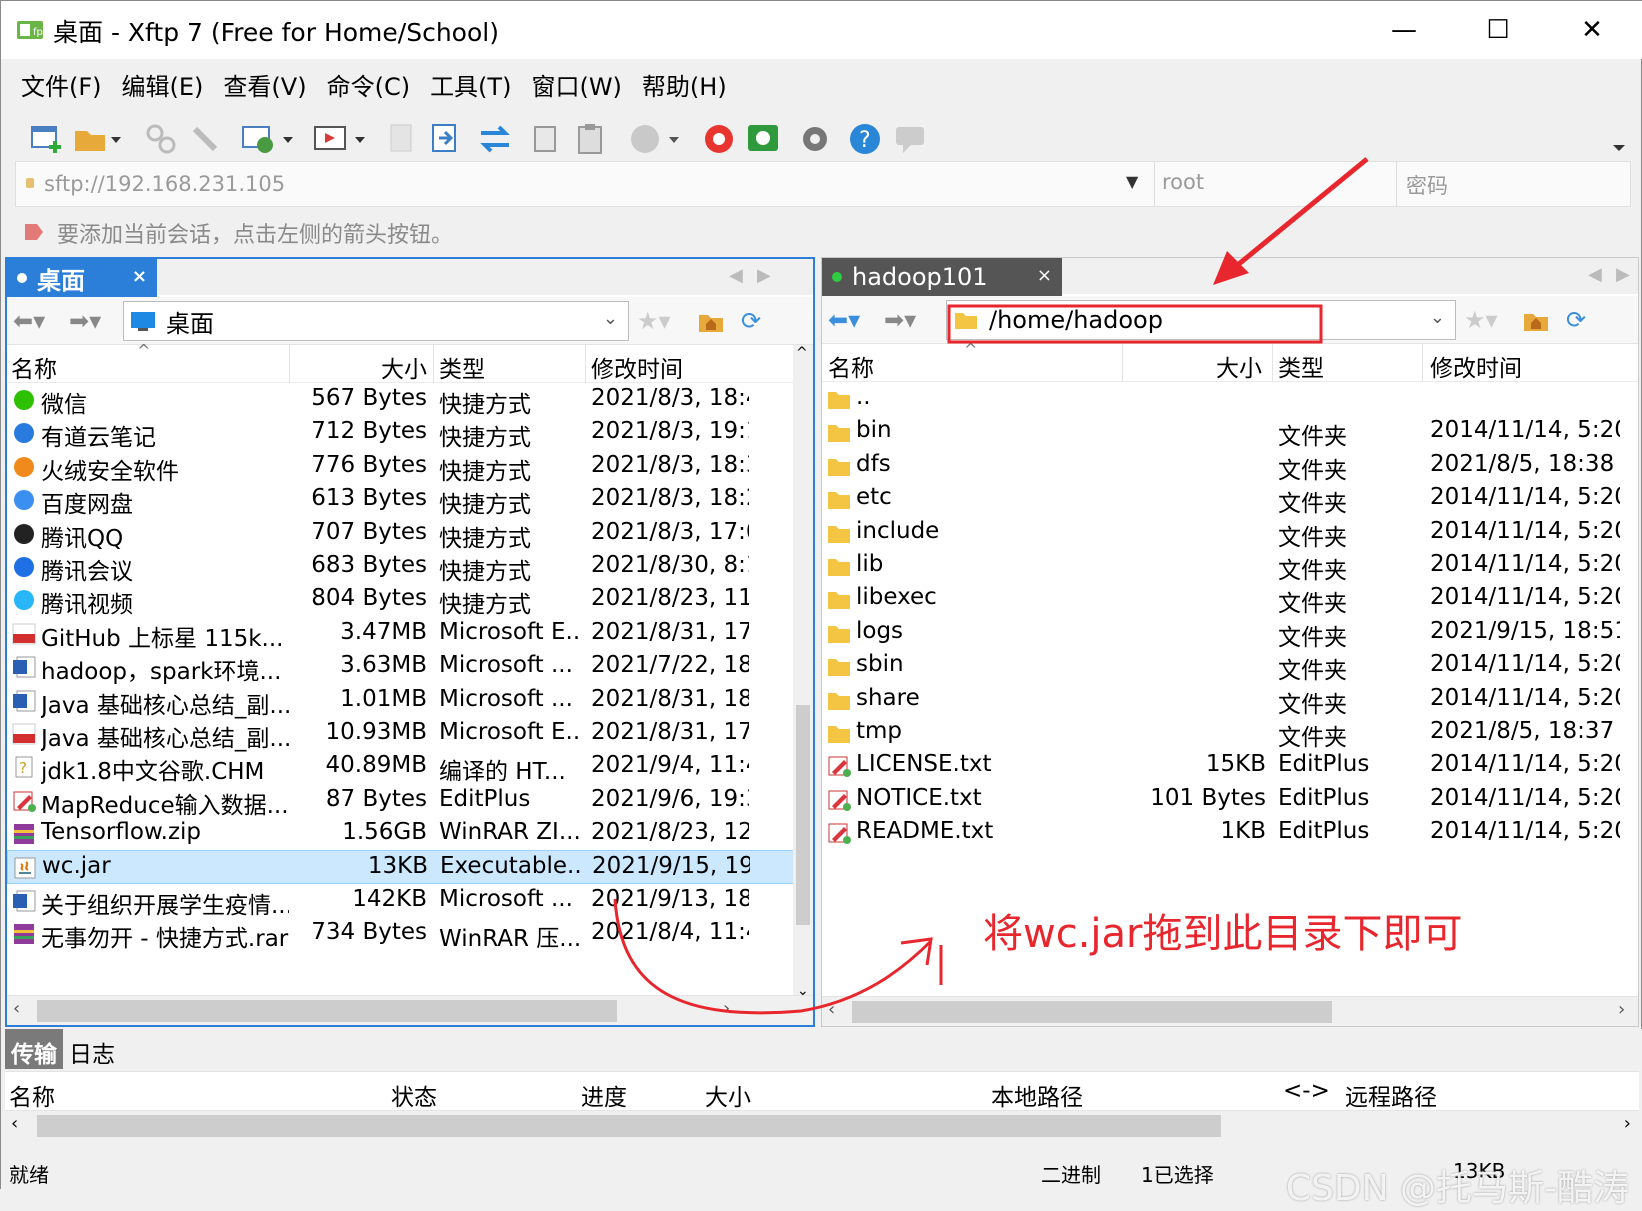 This screenshot has height=1211, width=1642. Describe the element at coordinates (1230, 765) in the screenshot. I see `file-row: LICENSE.txt 15KB EditPlus 2014/11/14, 5:20` at that location.